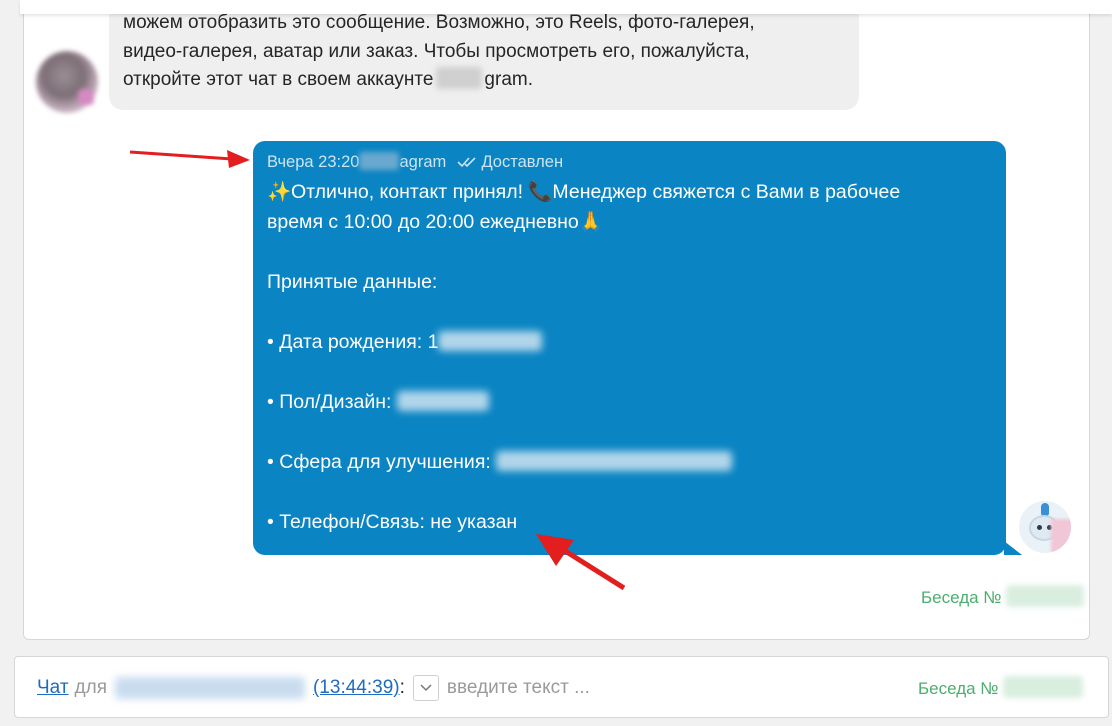 This screenshot has width=1112, height=726. I want to click on data-sphere: • Сфера для улучшения:, so click(629, 462).